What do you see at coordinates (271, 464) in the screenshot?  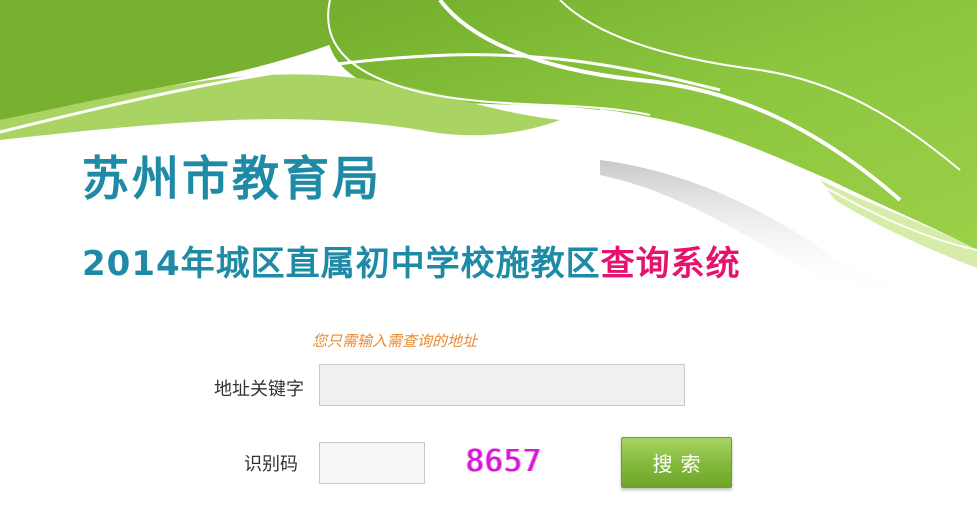 I see `verification-code-label: 识别码` at bounding box center [271, 464].